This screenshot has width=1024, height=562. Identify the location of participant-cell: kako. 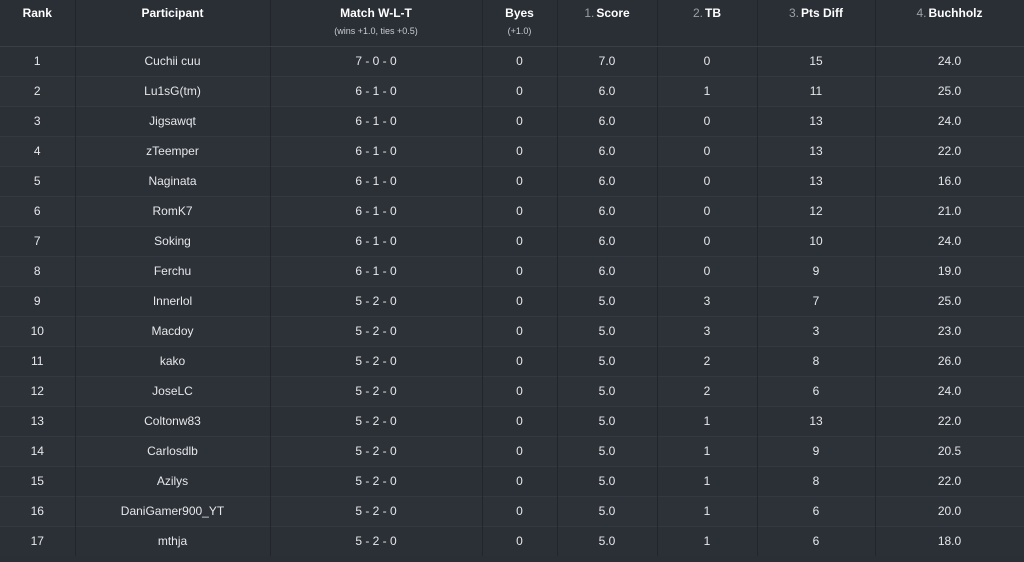
(173, 360).